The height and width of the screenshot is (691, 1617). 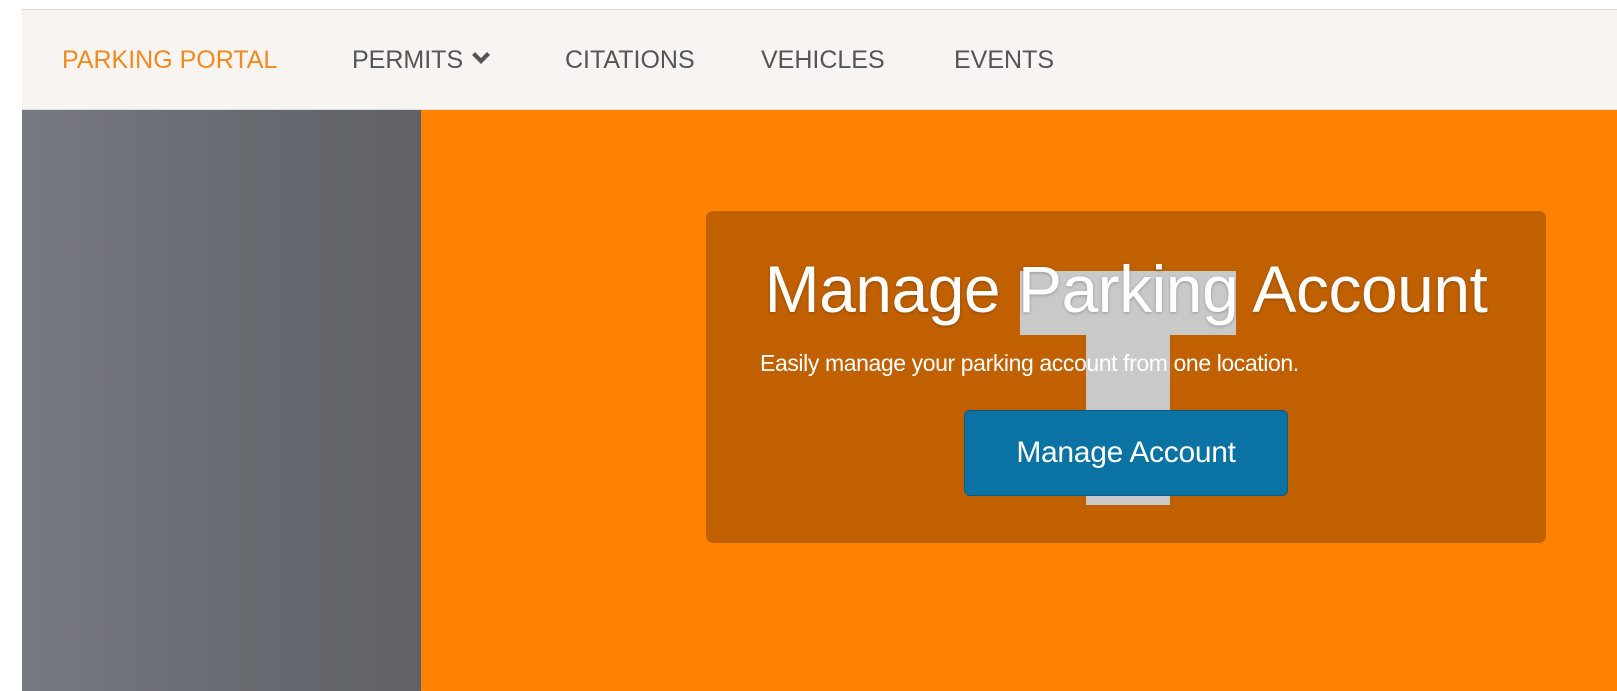 I want to click on nav-vehicles-link: VEHICLES, so click(x=823, y=60).